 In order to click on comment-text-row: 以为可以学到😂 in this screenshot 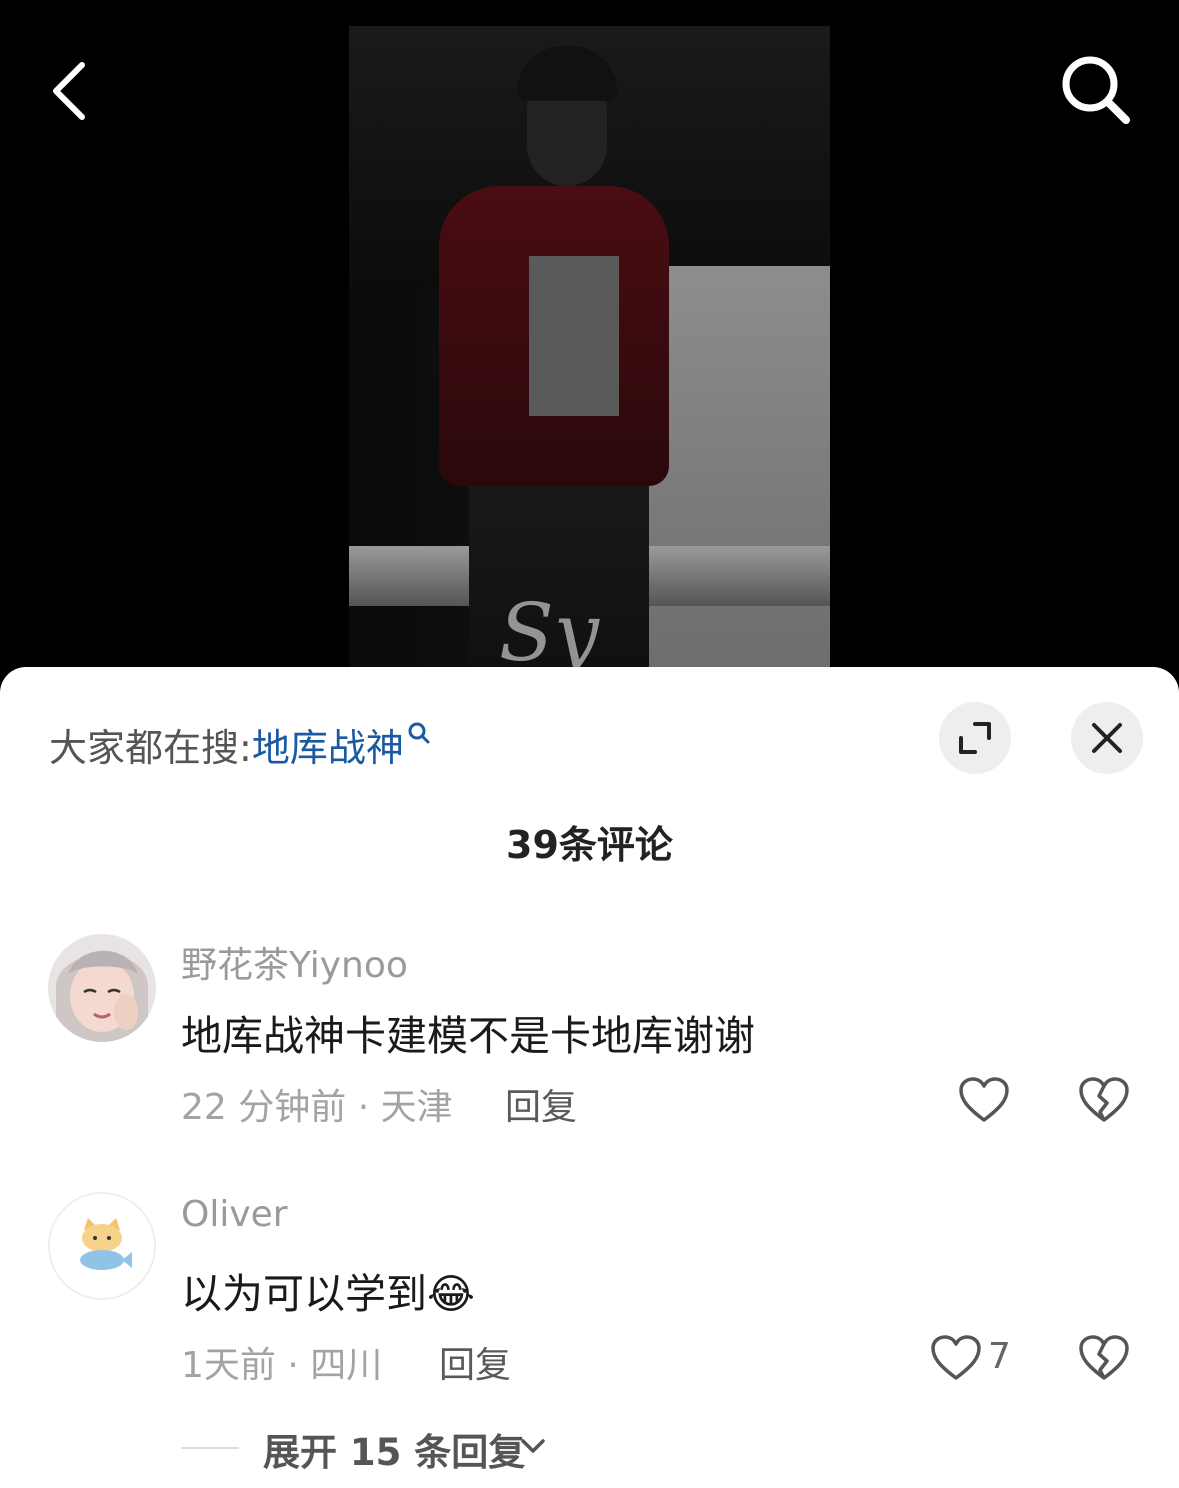, I will do `click(328, 1290)`.